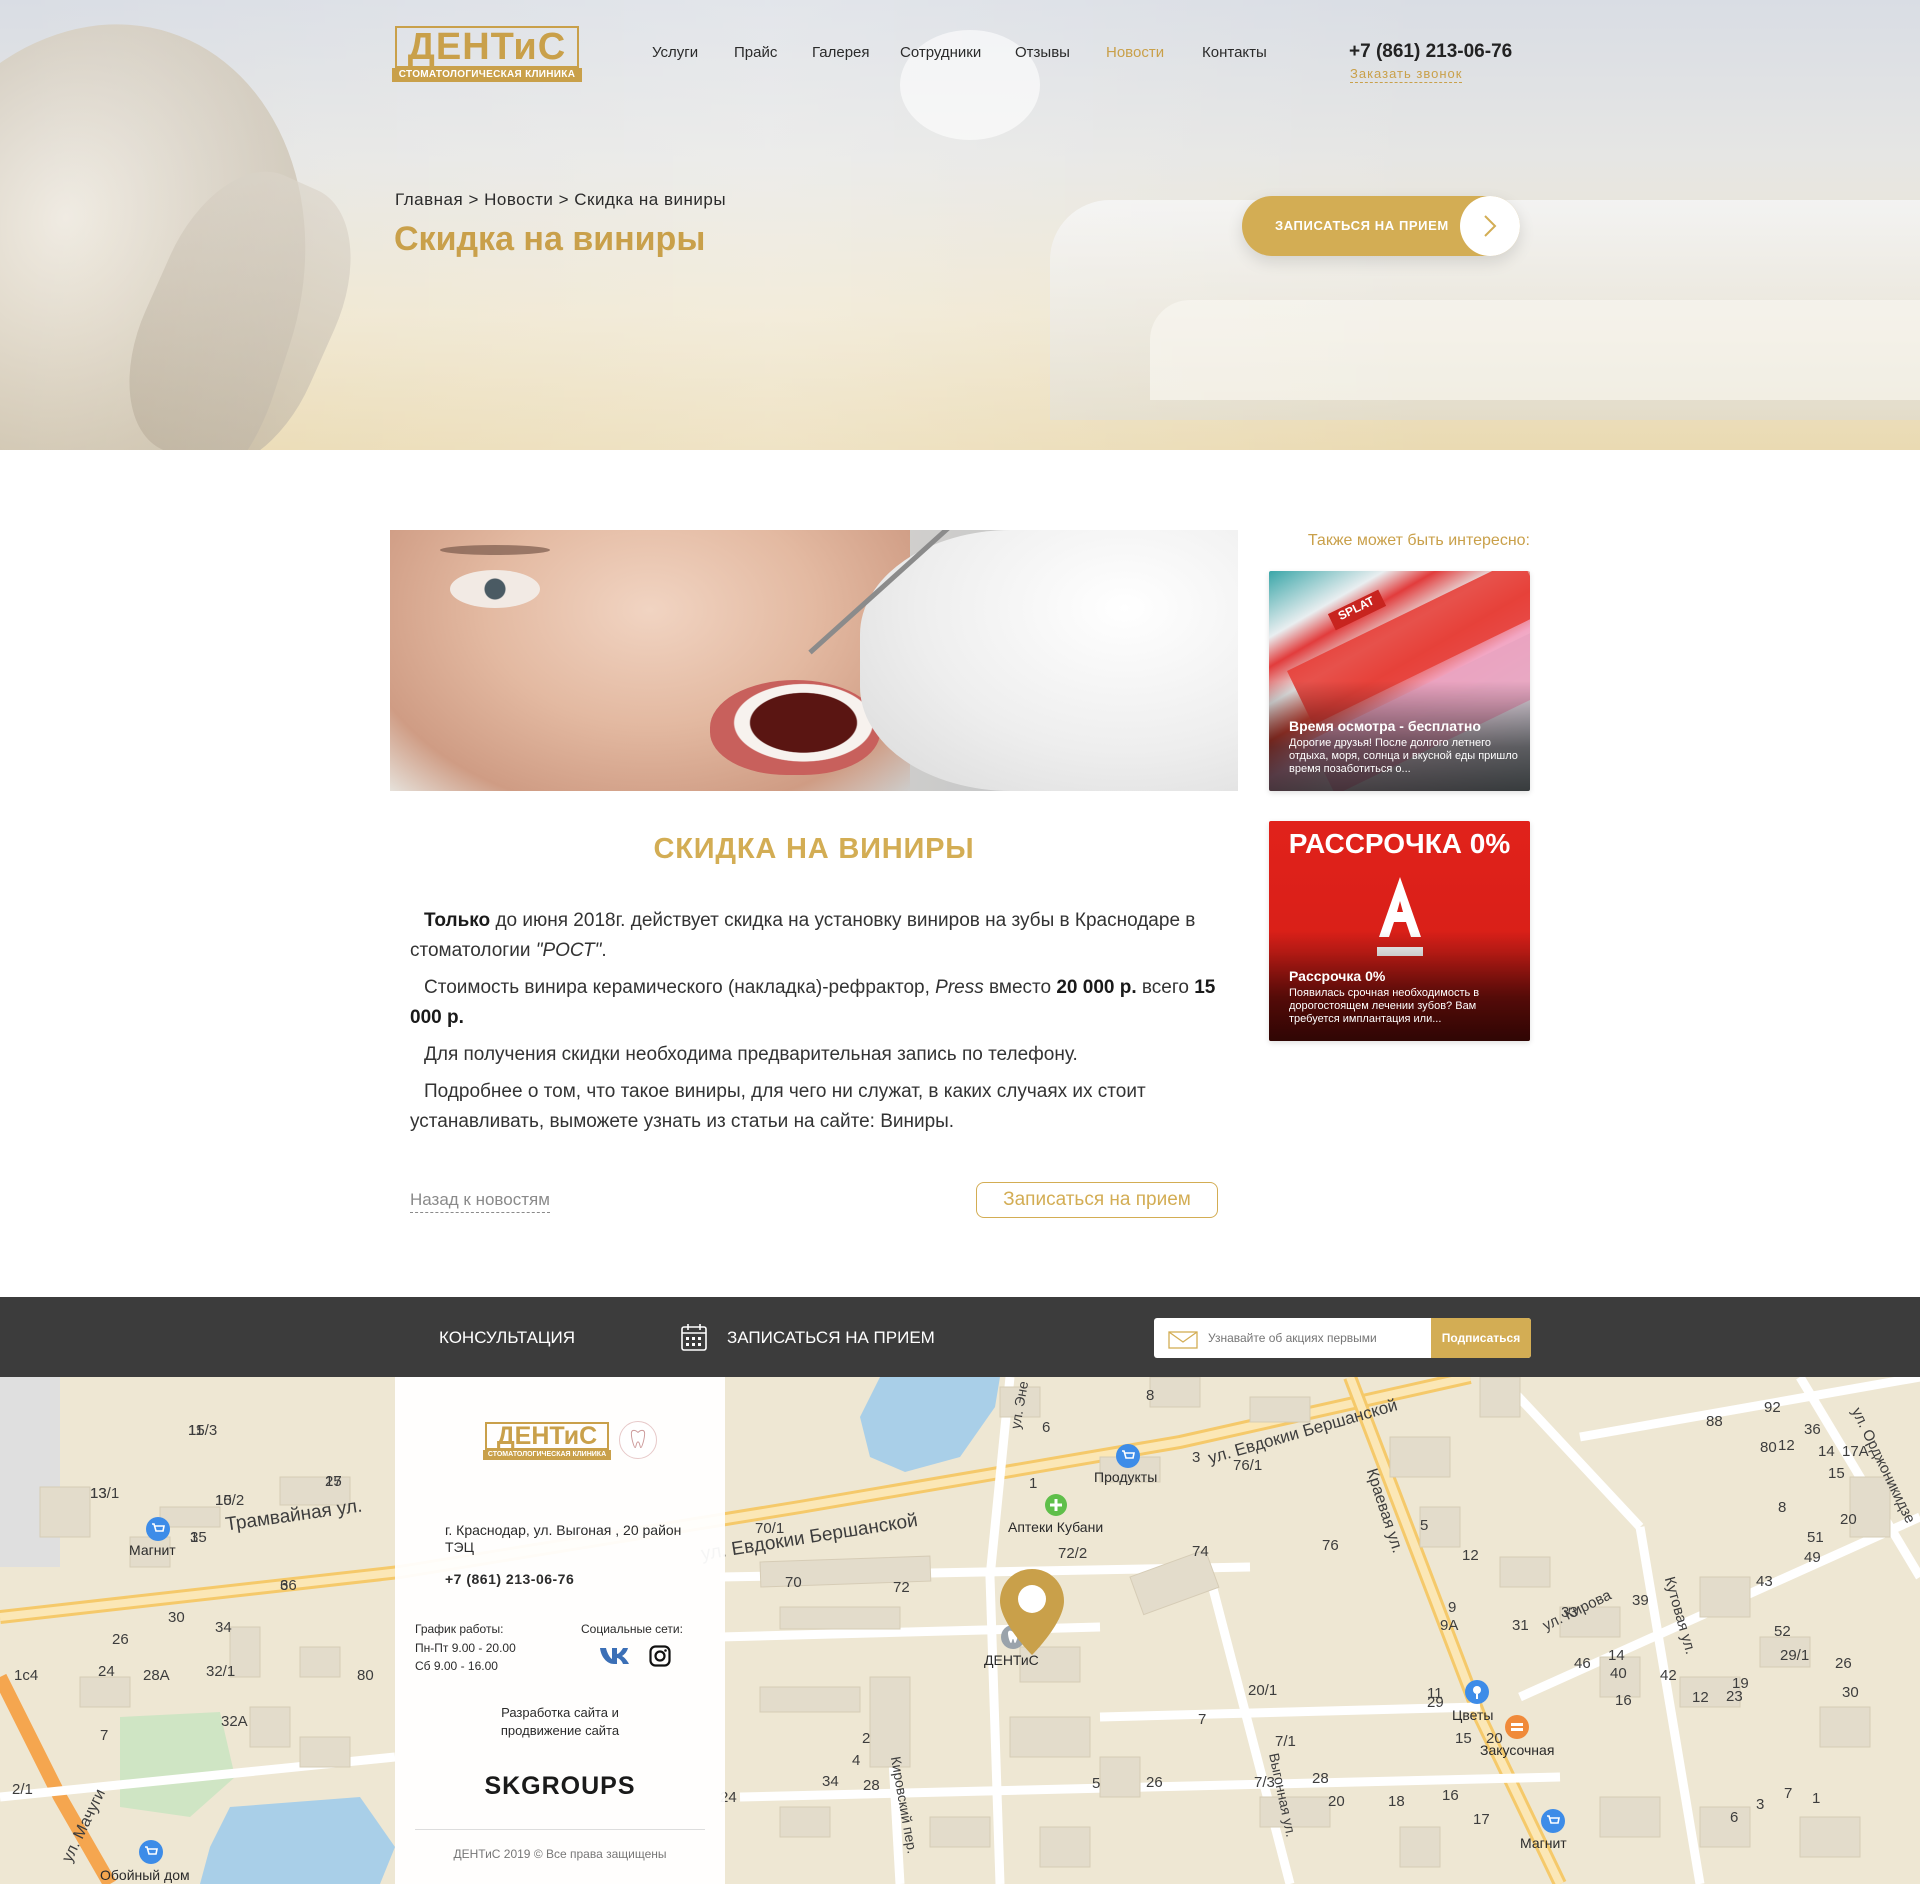  I want to click on nav-item-contacts: Контакты, so click(1234, 52).